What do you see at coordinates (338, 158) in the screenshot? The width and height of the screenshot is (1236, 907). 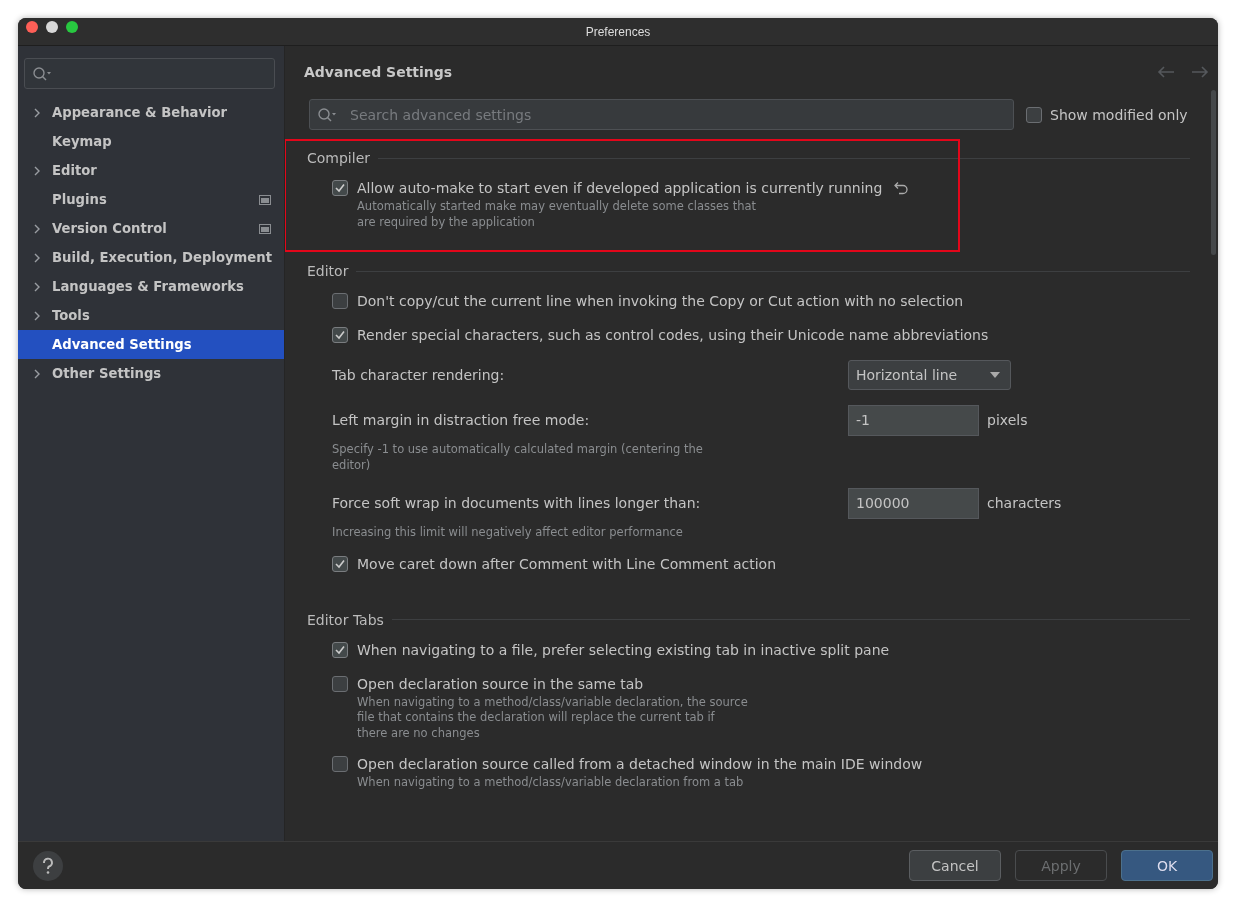 I see `section-title: Compiler` at bounding box center [338, 158].